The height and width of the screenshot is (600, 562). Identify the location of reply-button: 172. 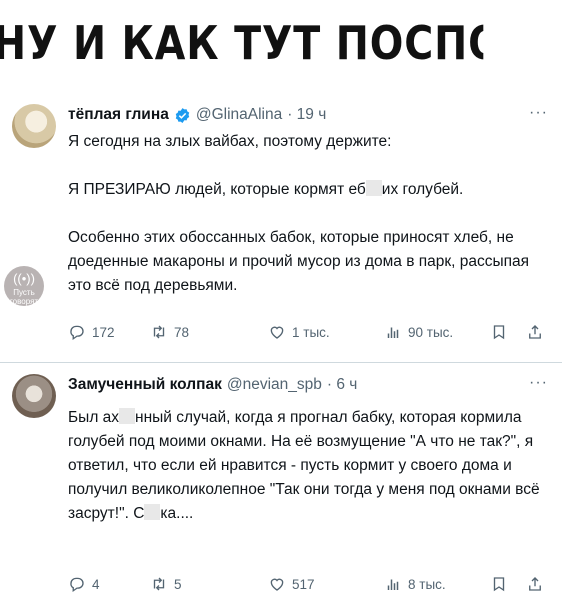
(91, 332).